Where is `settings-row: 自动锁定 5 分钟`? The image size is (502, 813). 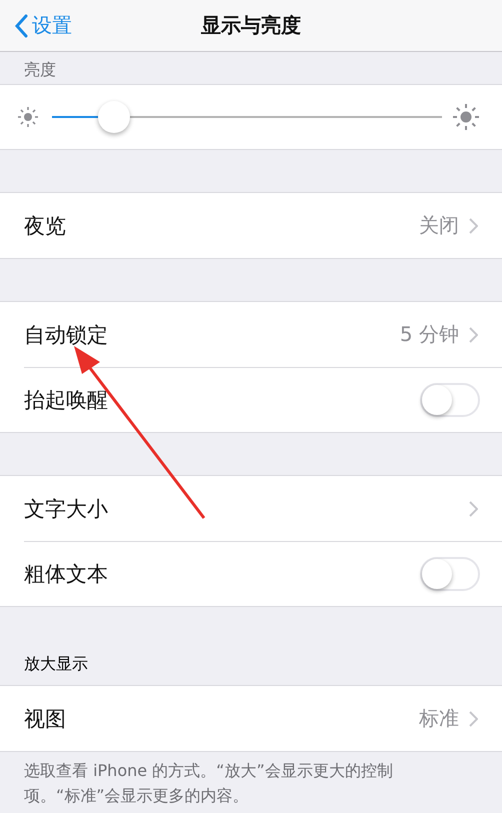 settings-row: 自动锁定 5 分钟 is located at coordinates (251, 334).